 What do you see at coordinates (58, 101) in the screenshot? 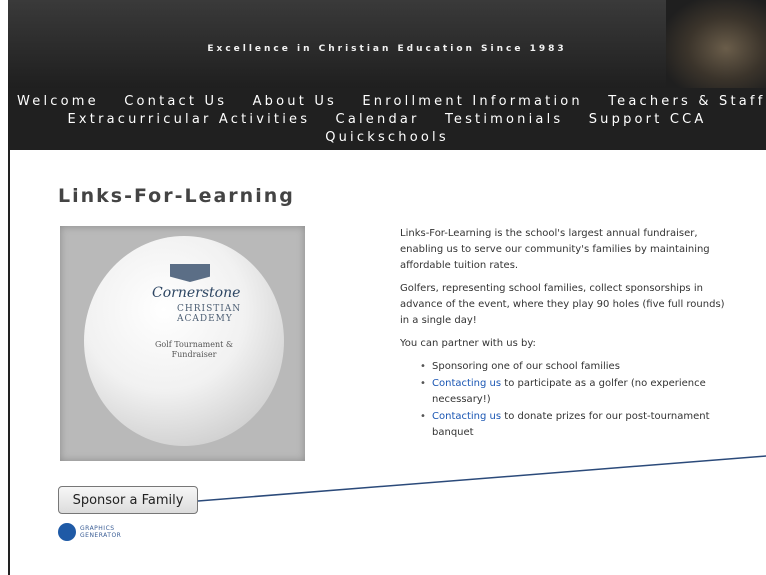
I see `nav-welcome: Welcome` at bounding box center [58, 101].